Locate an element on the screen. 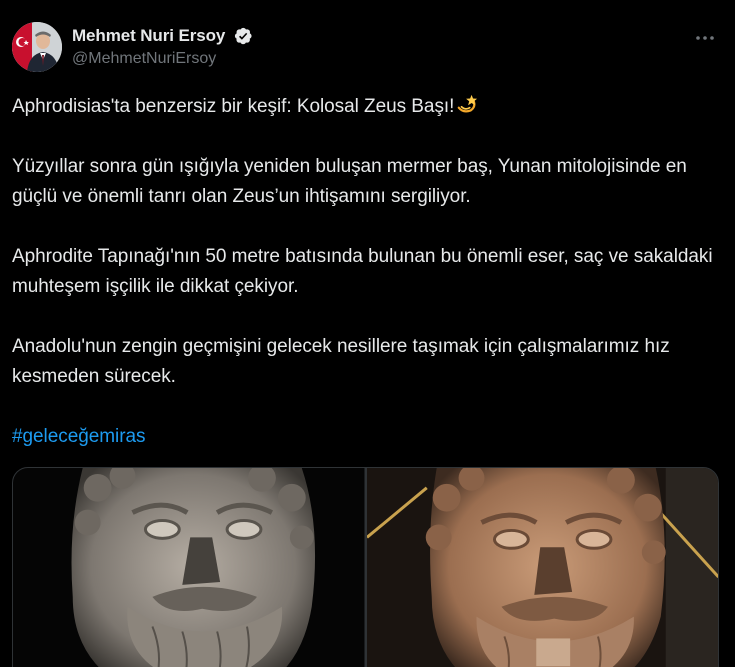  profile-photo-icon is located at coordinates (37, 47).